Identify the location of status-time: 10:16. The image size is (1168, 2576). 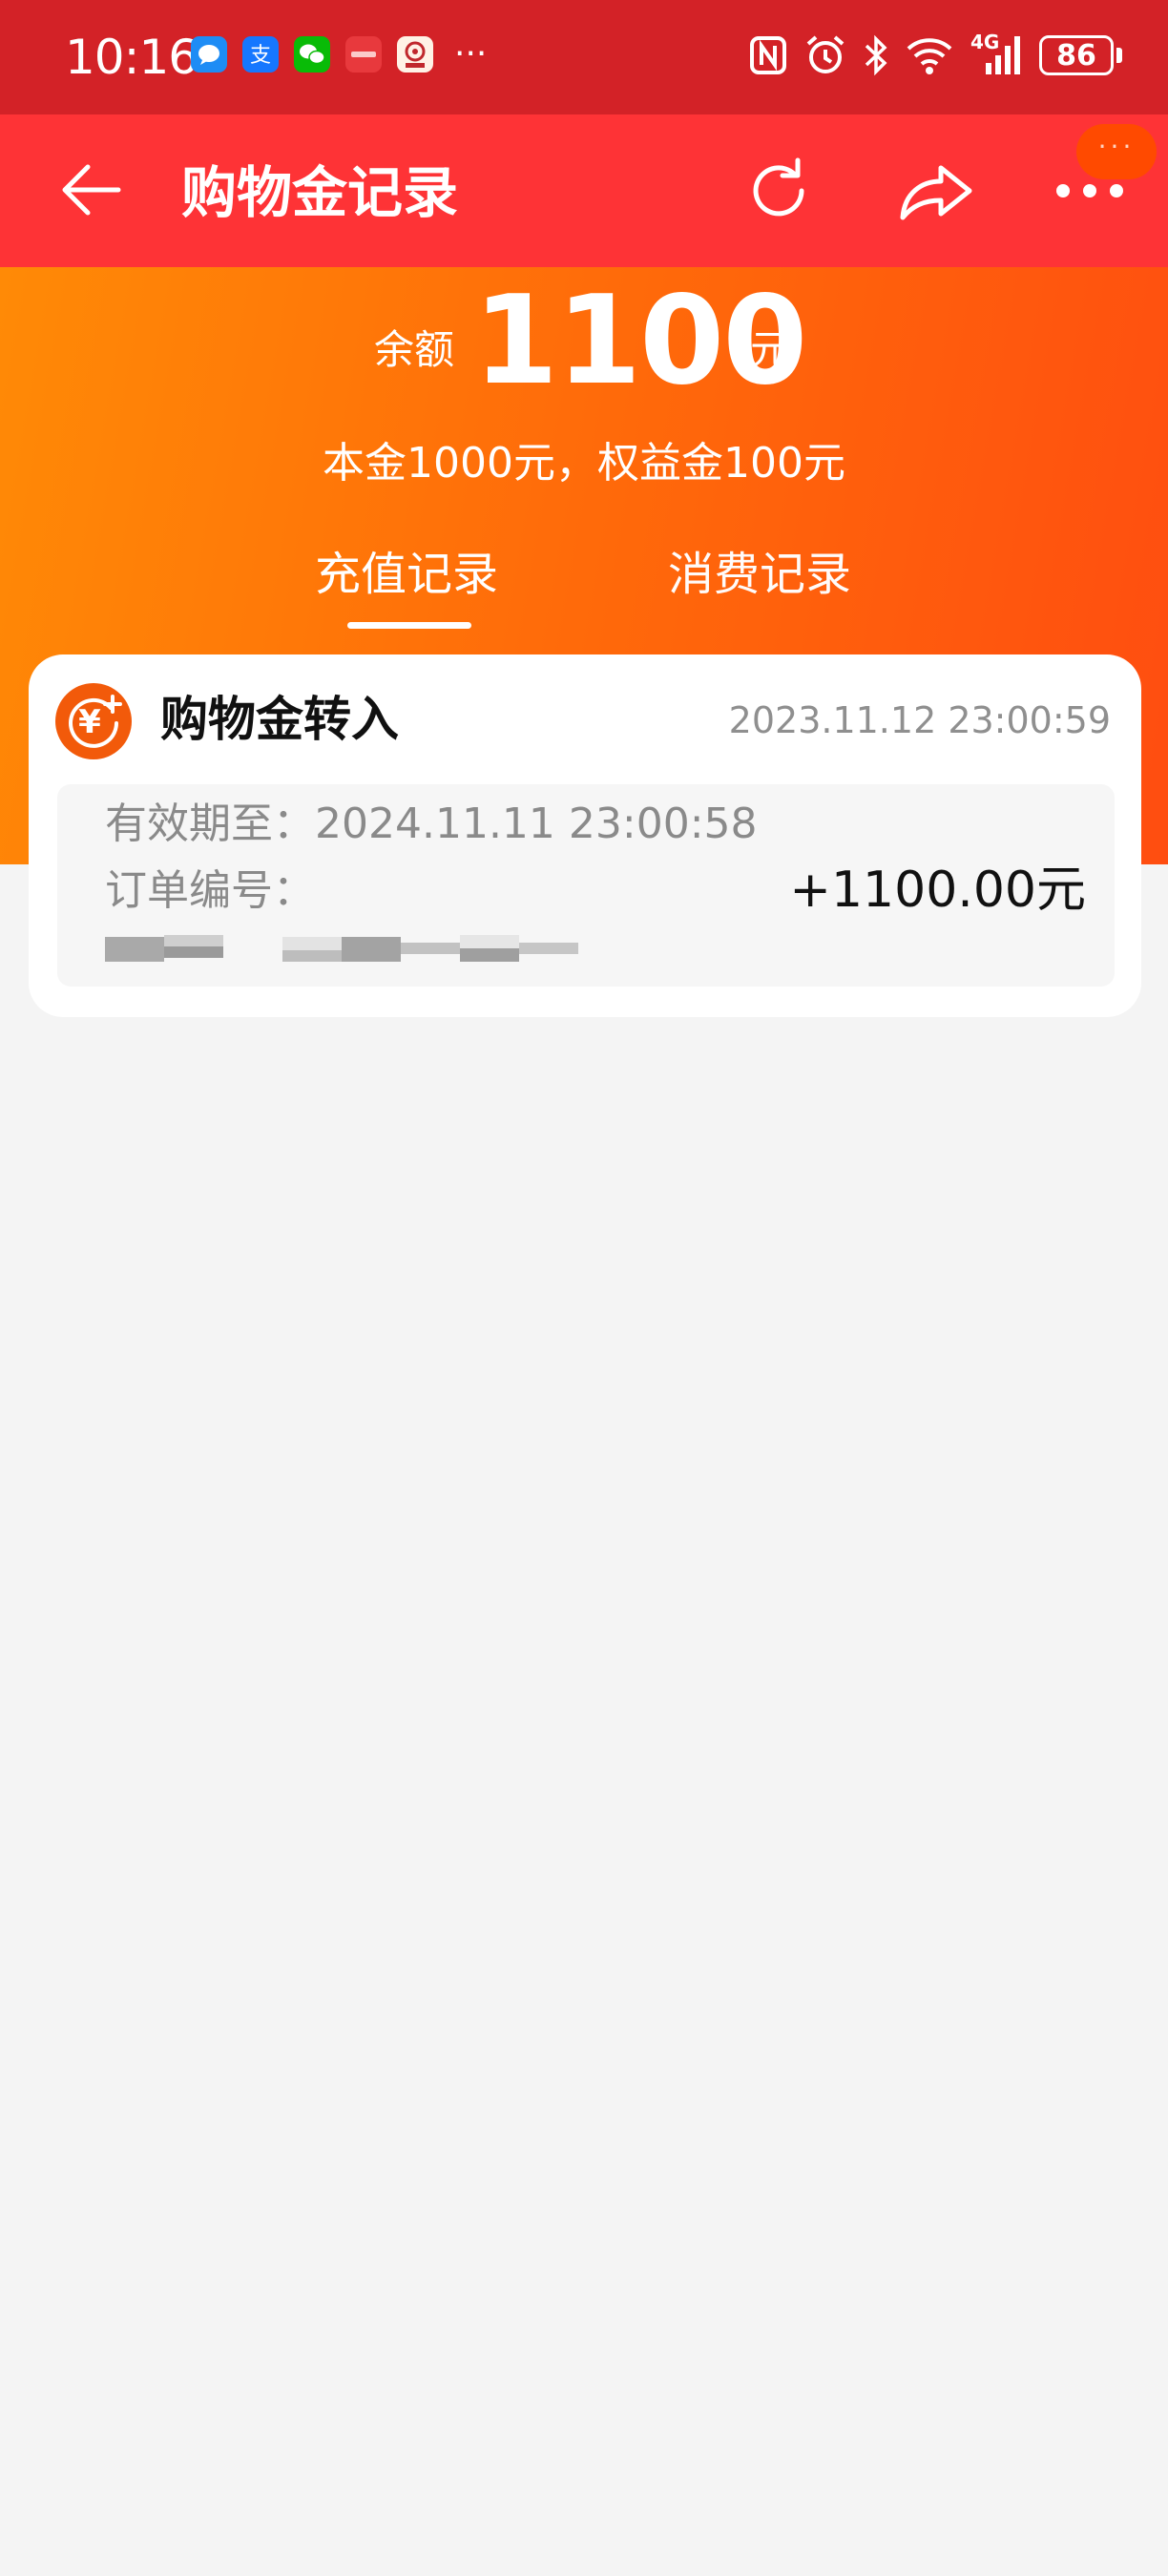
(131, 57).